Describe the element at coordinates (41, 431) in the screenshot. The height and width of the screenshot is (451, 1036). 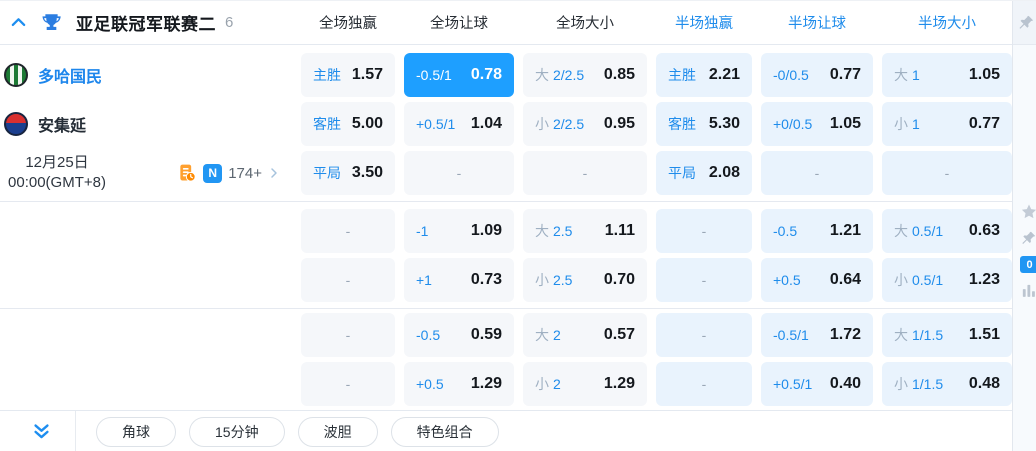
I see `expand-double-chevron-down-icon` at that location.